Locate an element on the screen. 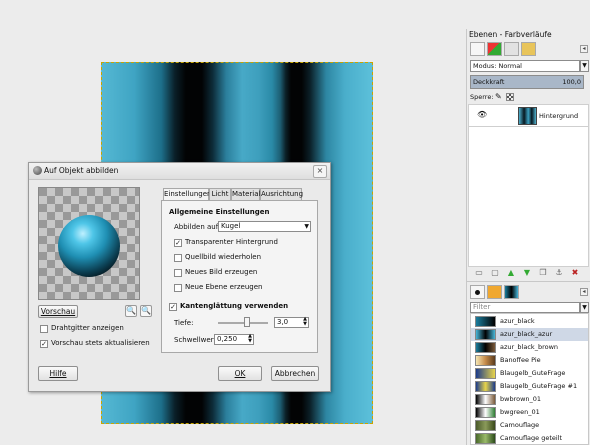  preview-area is located at coordinates (89, 243).